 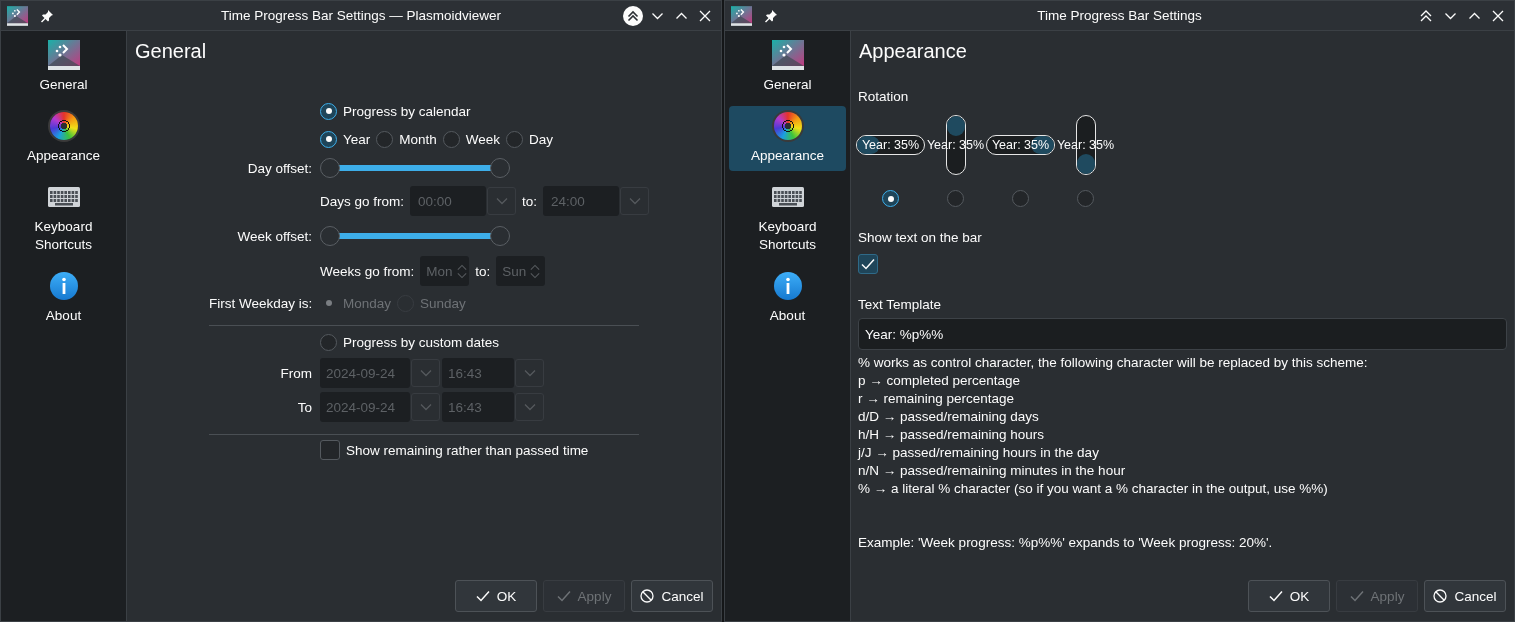 I want to click on help-text: % works as control character, the following character will be replaced by this scheme:, so click(x=1113, y=362).